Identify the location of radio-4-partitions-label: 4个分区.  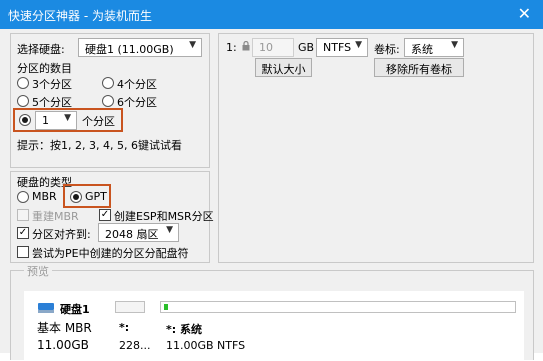
(137, 84).